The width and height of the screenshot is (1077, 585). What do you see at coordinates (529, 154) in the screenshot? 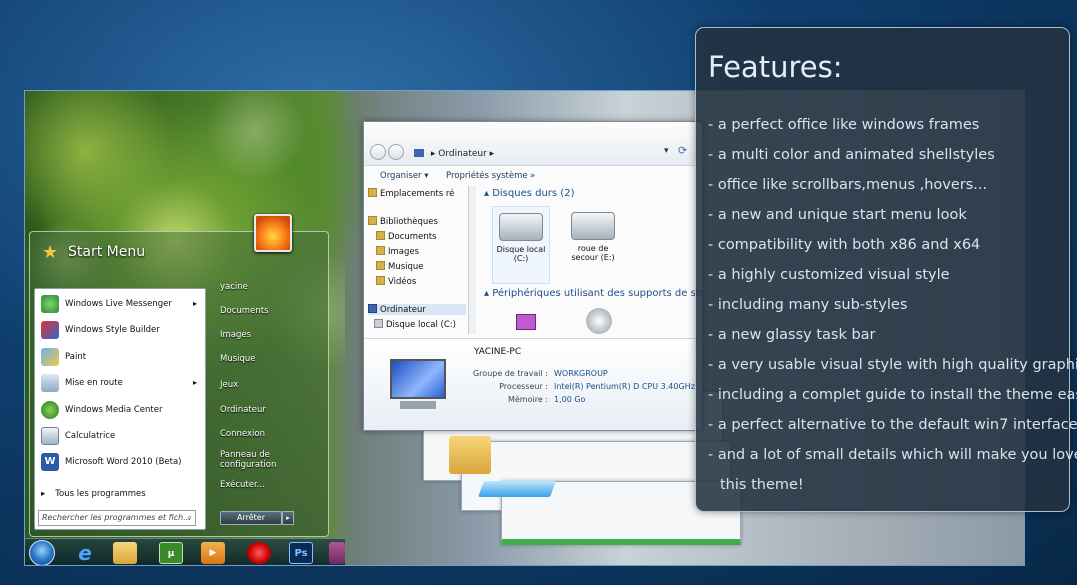
I see `address-bar: ▸ Ordinateur ▸` at bounding box center [529, 154].